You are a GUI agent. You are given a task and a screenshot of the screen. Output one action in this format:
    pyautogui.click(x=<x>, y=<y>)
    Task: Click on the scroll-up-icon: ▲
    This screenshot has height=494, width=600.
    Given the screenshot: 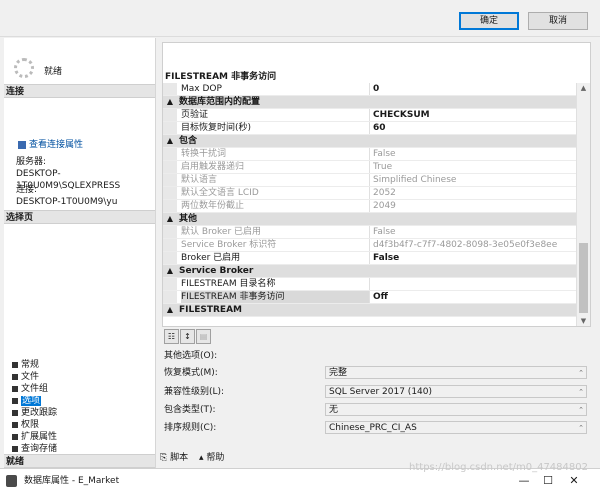 What is the action you would take?
    pyautogui.click(x=583, y=88)
    